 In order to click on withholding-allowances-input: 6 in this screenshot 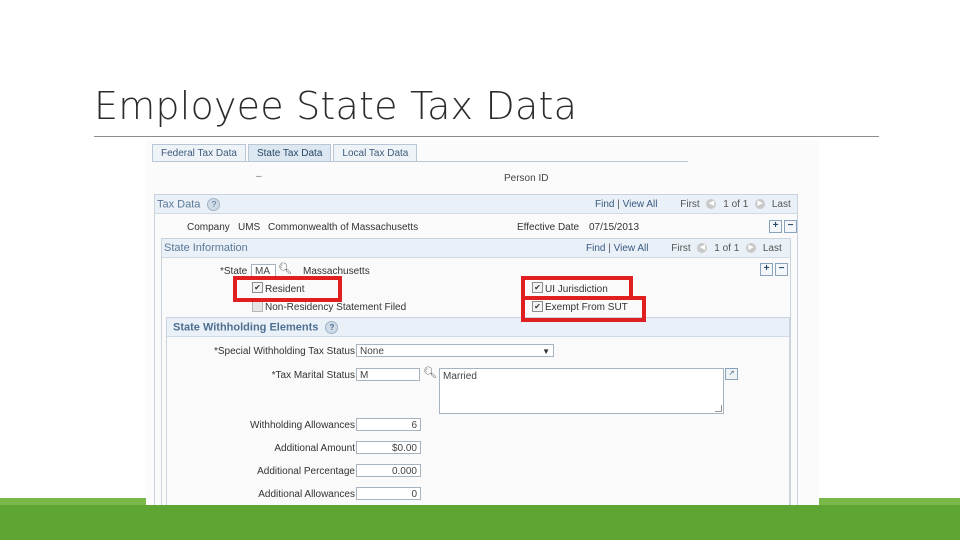, I will do `click(388, 424)`.